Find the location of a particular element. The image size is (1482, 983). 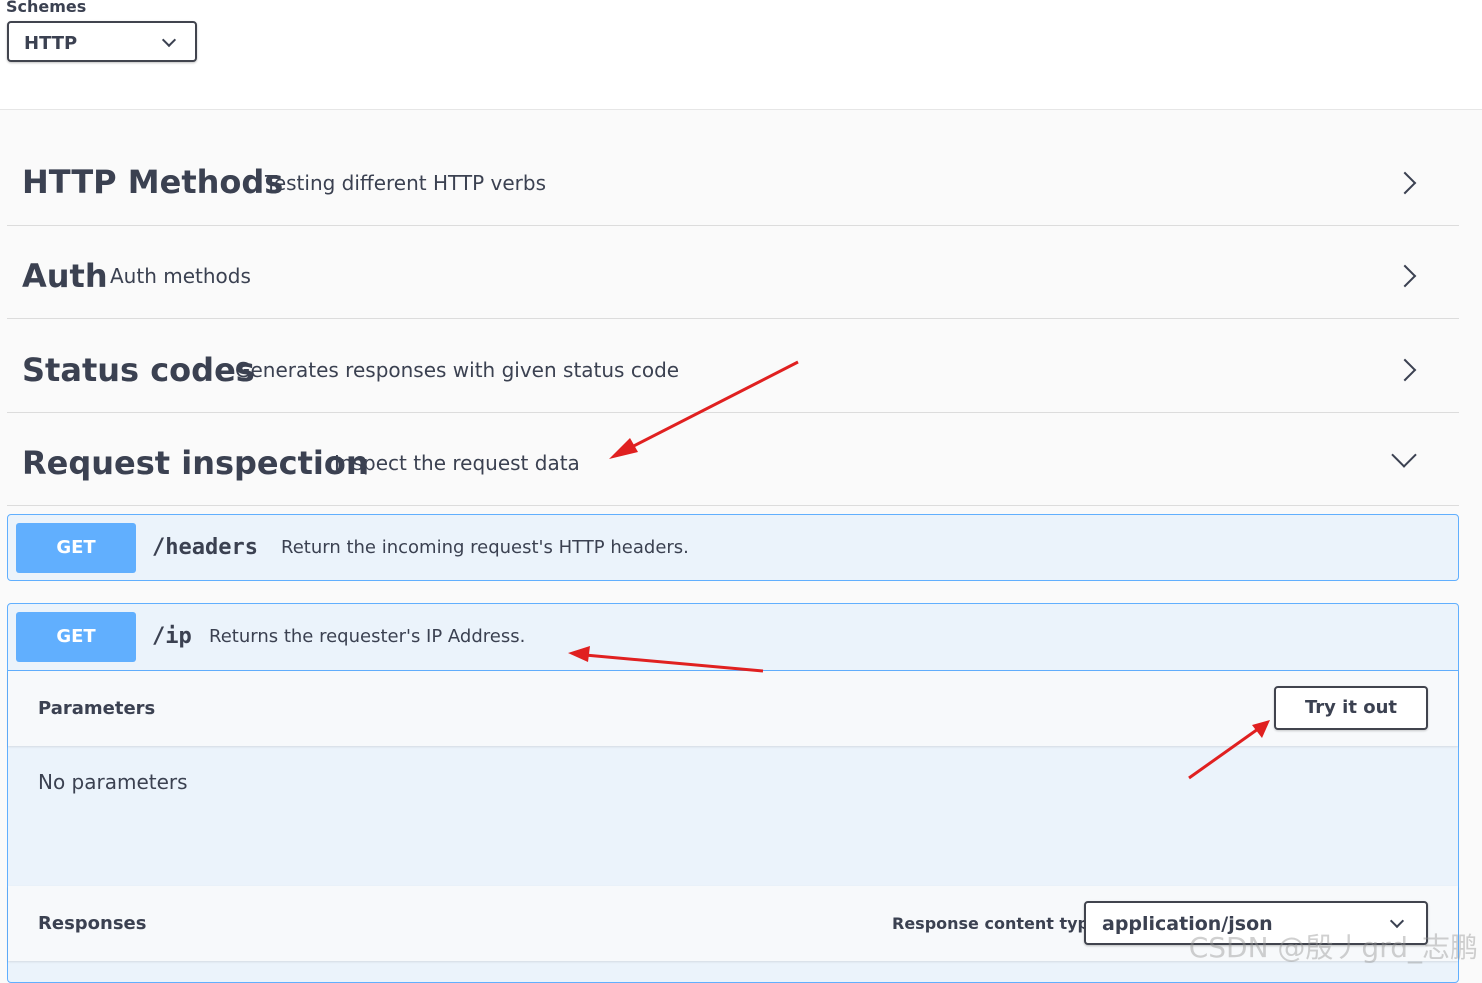

tag-description: Testing different HTTP verbs is located at coordinates (405, 183).